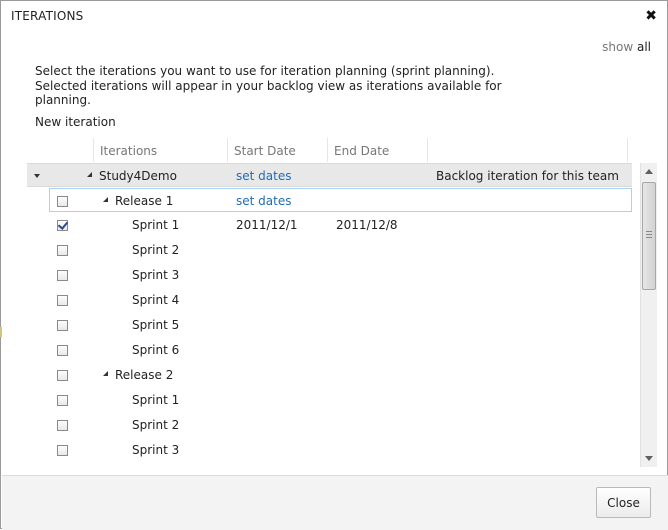 The height and width of the screenshot is (530, 668). I want to click on iteration-name: Sprint 4, so click(156, 300).